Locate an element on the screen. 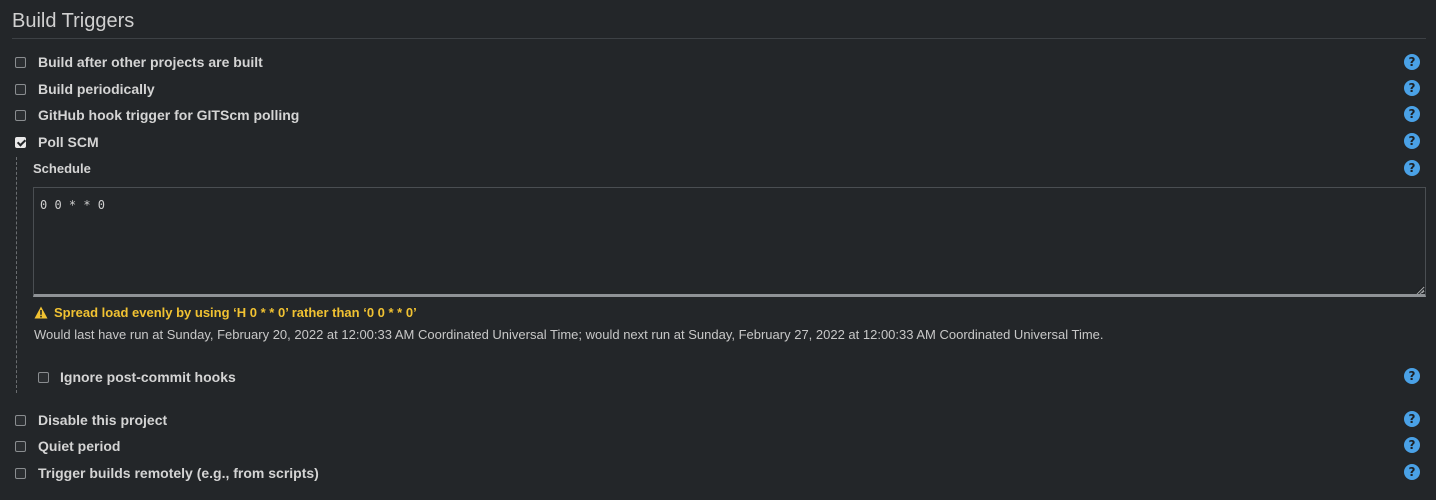 This screenshot has height=500, width=1436. help-disable-project-icon: ? is located at coordinates (1412, 419).